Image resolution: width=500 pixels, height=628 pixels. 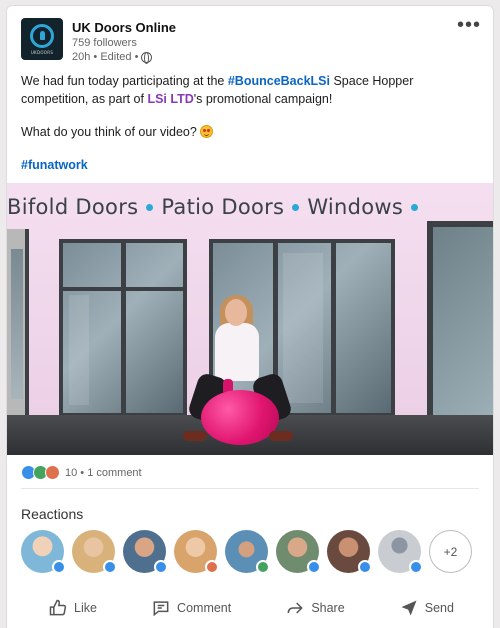 I want to click on mention-link: LSi LTD, so click(x=170, y=99).